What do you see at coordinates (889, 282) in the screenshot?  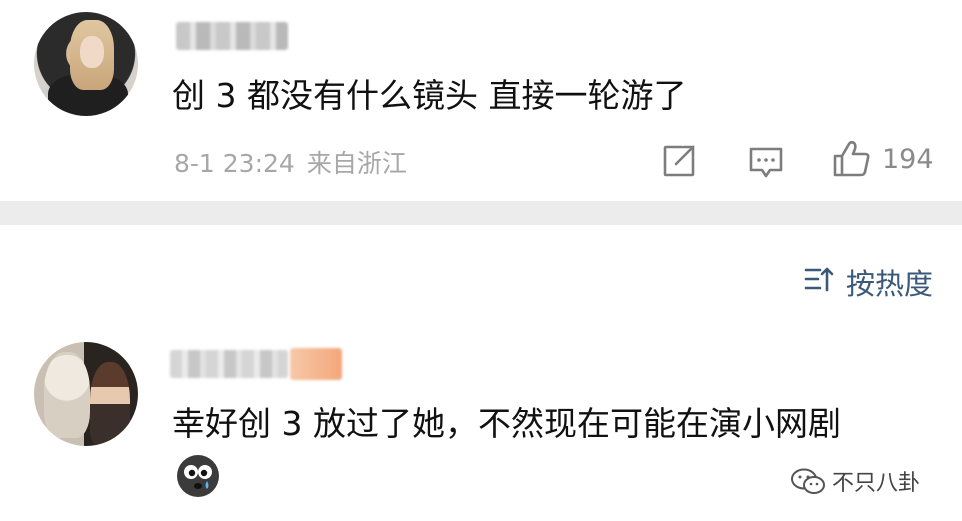 I see `sort-by-heat-button: 按热度` at bounding box center [889, 282].